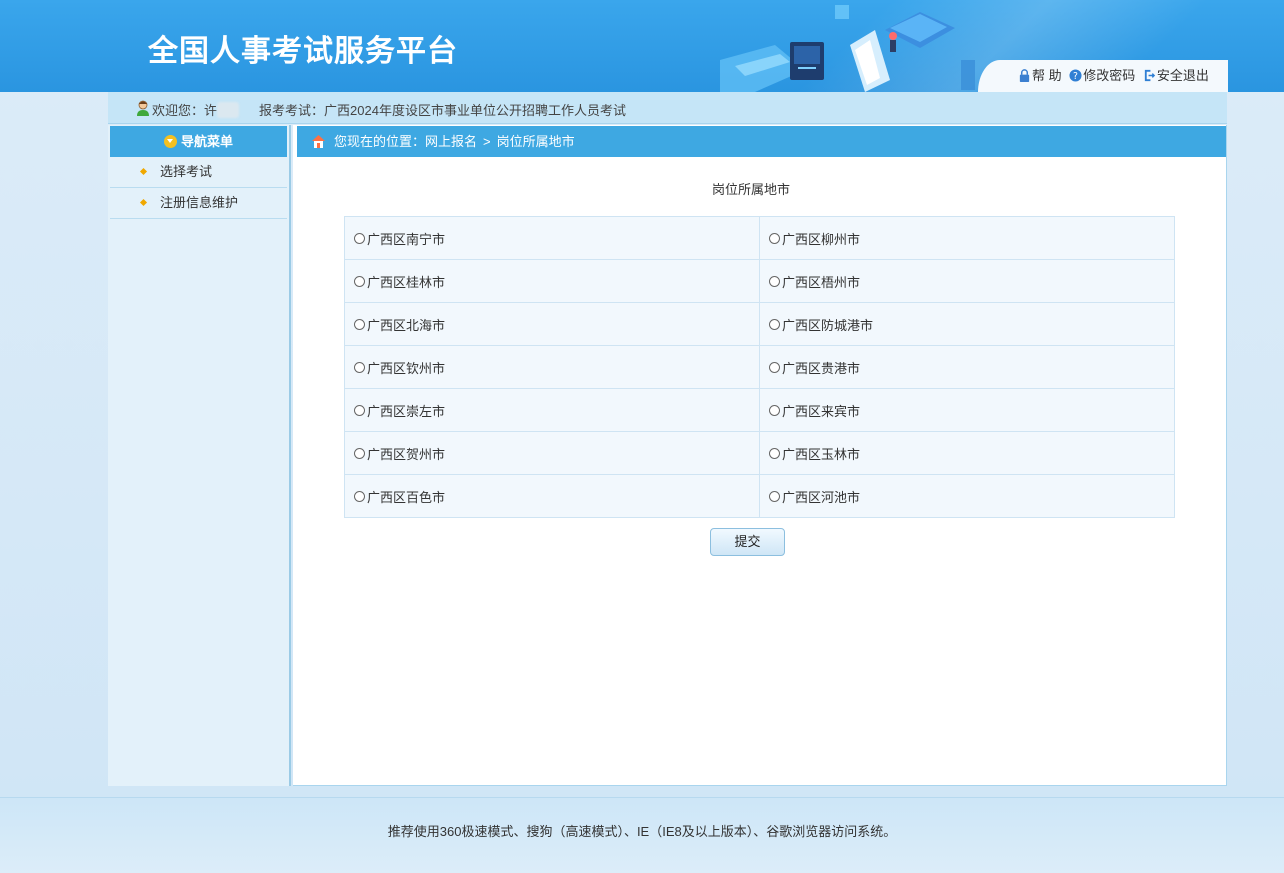 This screenshot has height=873, width=1284. I want to click on city-option-label: 广西区桂林市, so click(406, 282).